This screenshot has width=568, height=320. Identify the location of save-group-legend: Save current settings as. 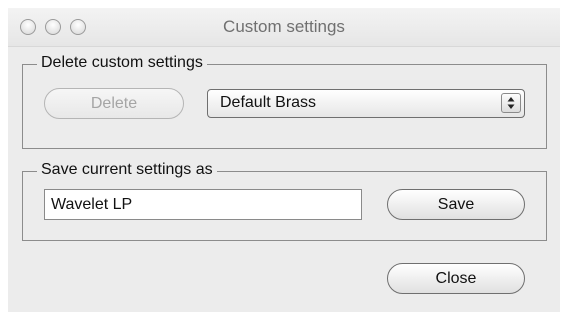
(127, 170).